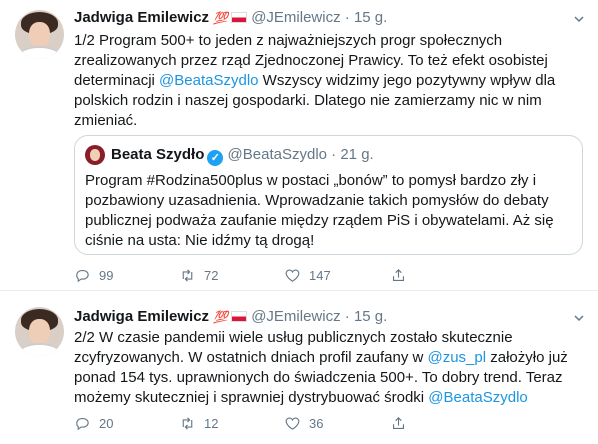  What do you see at coordinates (198, 276) in the screenshot?
I see `retweet-button: 72` at bounding box center [198, 276].